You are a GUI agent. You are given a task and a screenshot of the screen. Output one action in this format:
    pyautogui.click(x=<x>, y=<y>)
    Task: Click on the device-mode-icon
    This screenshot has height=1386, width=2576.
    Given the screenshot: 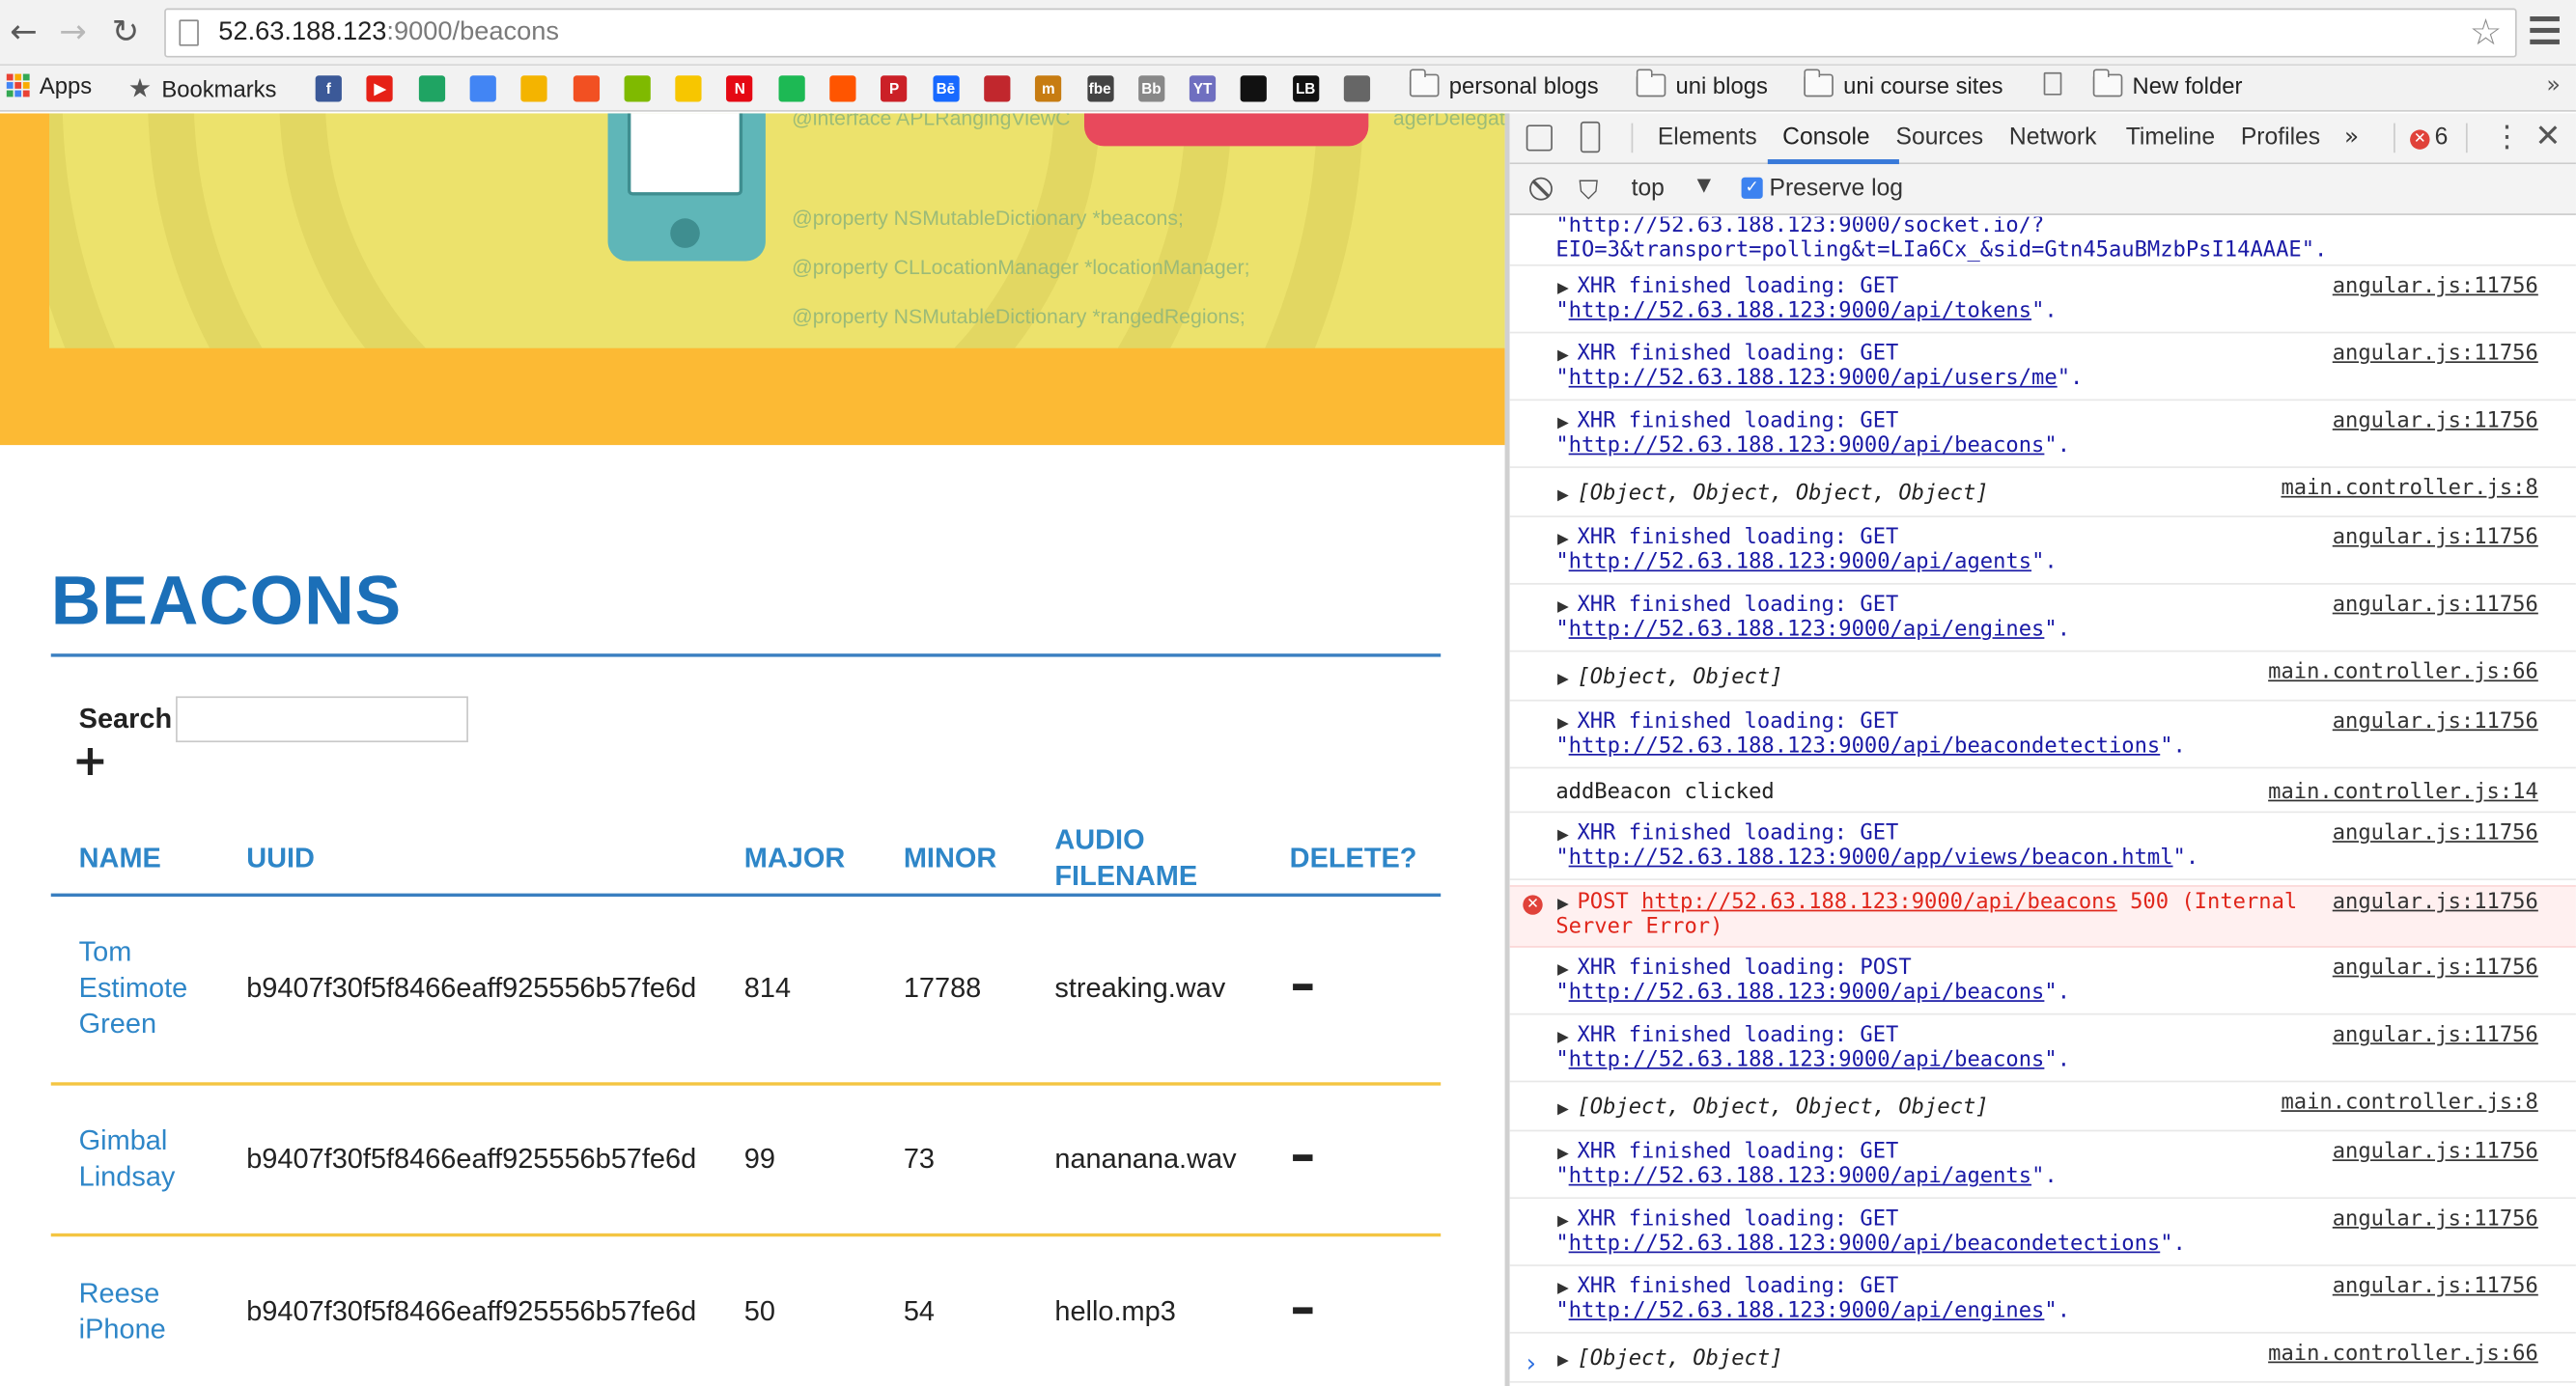 What is the action you would take?
    pyautogui.click(x=1591, y=137)
    